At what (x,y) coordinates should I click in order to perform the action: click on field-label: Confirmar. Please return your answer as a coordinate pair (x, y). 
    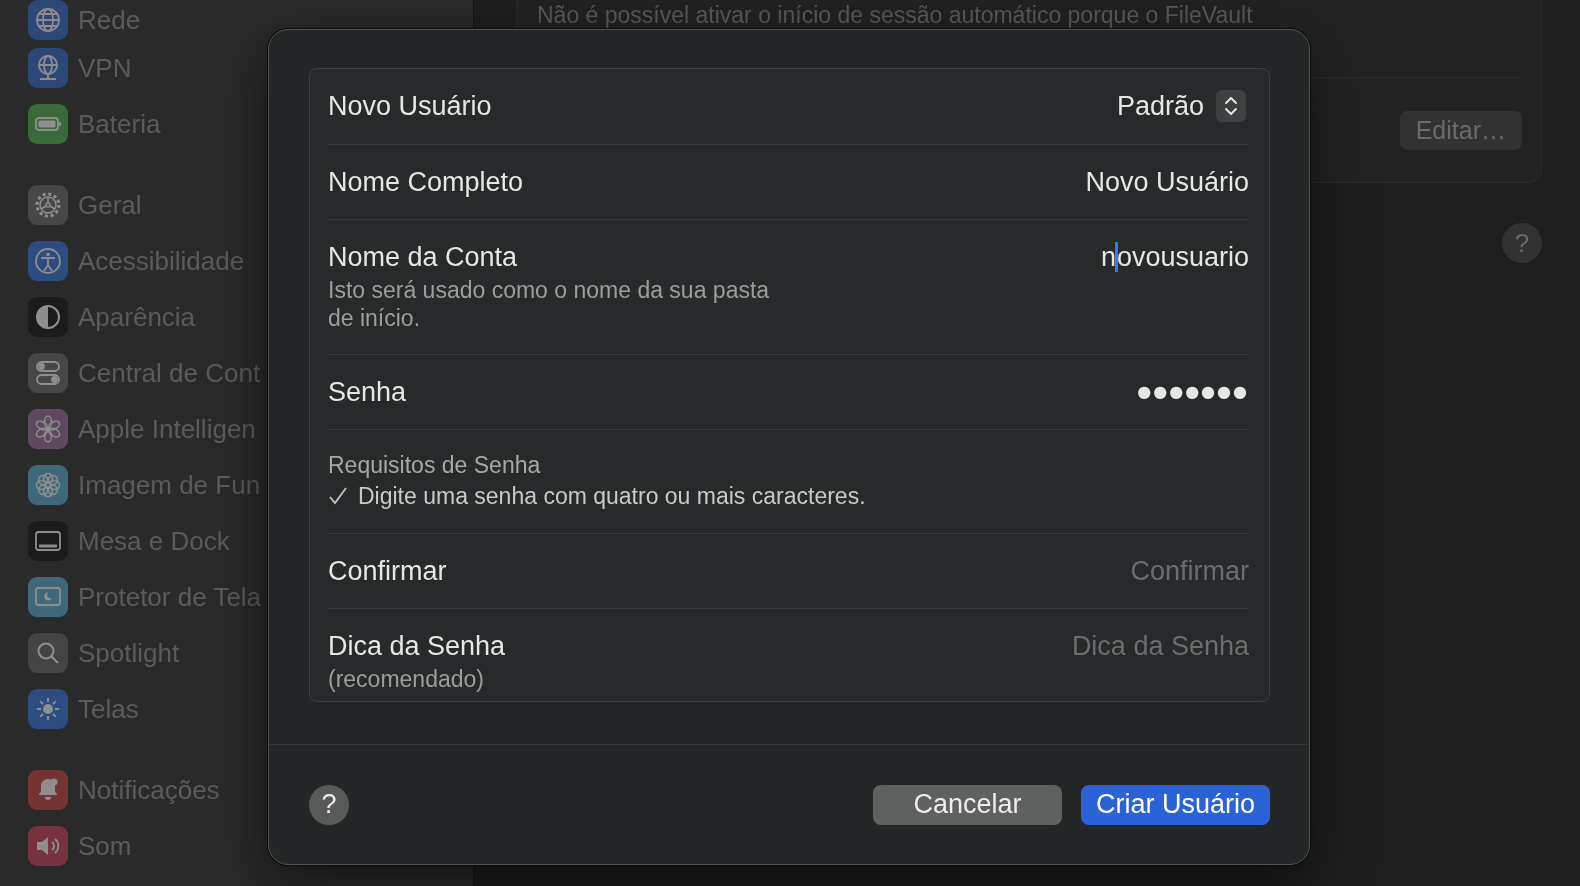
    Looking at the image, I should click on (387, 571).